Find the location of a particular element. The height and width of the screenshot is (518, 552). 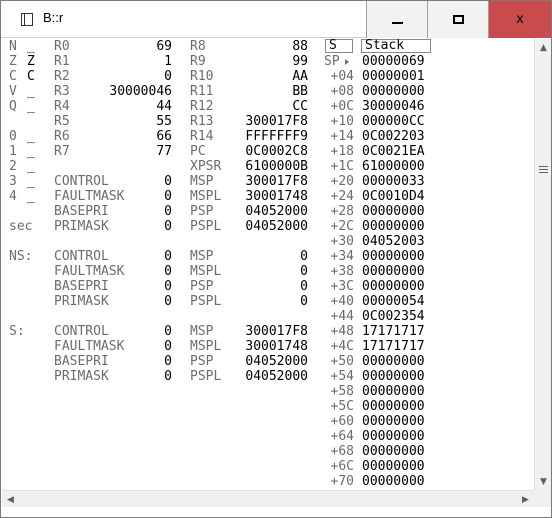

stack-offset: +30 is located at coordinates (342, 241).